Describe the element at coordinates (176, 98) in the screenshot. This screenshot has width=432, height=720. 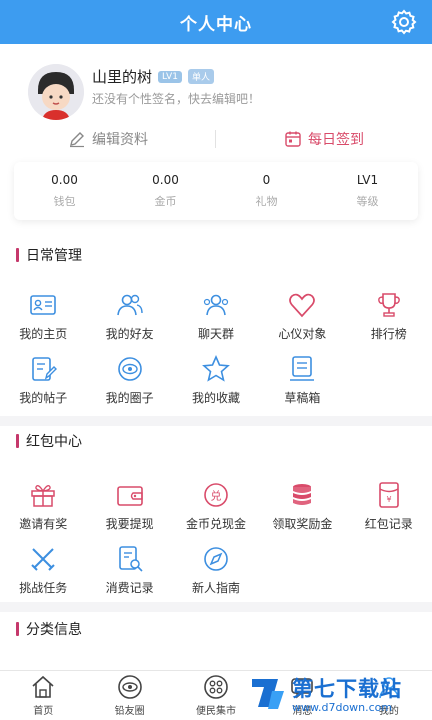
I see `signature-text: 还没有个性签名，快去编辑吧！` at that location.